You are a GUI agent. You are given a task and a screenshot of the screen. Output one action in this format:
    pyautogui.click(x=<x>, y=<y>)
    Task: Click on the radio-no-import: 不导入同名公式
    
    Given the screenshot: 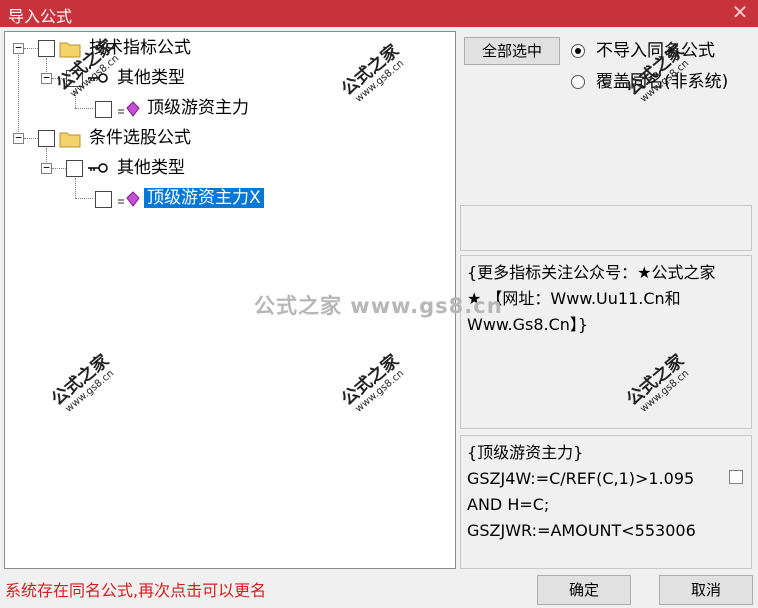 What is the action you would take?
    pyautogui.click(x=661, y=51)
    